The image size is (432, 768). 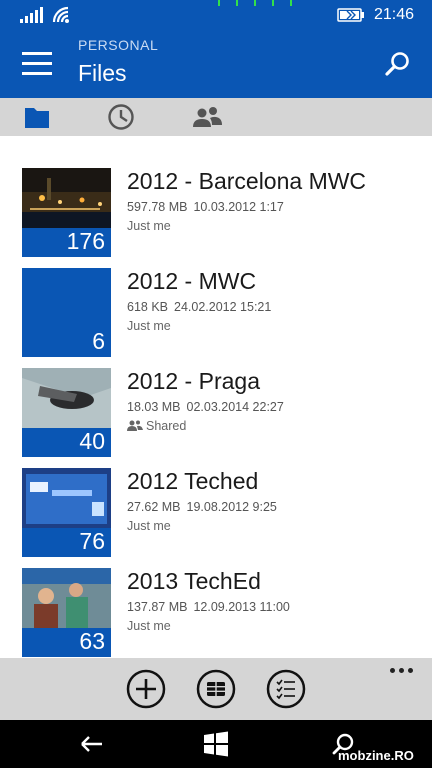 I want to click on wifi-icon, so click(x=60, y=14).